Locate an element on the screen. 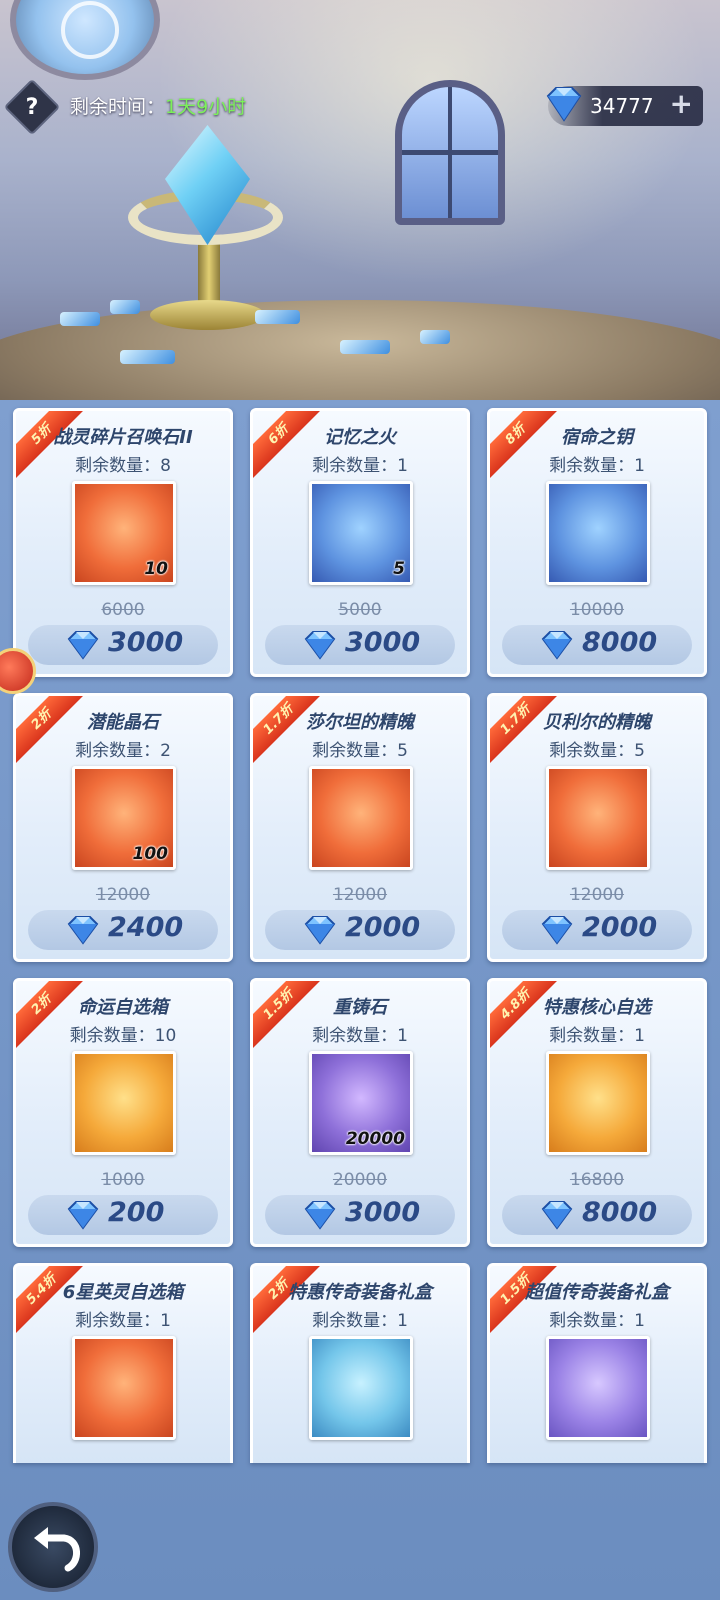 Image resolution: width=720 pixels, height=1600 pixels. pedestal-base is located at coordinates (207, 315).